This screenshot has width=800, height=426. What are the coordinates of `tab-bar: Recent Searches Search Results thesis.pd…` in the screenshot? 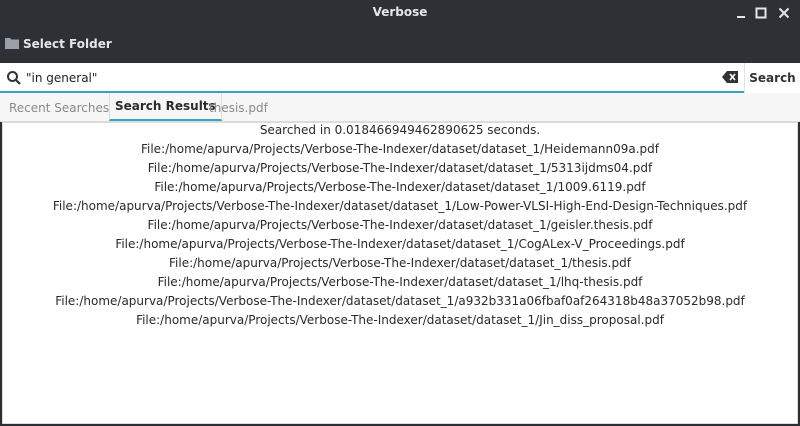 It's located at (400, 107).